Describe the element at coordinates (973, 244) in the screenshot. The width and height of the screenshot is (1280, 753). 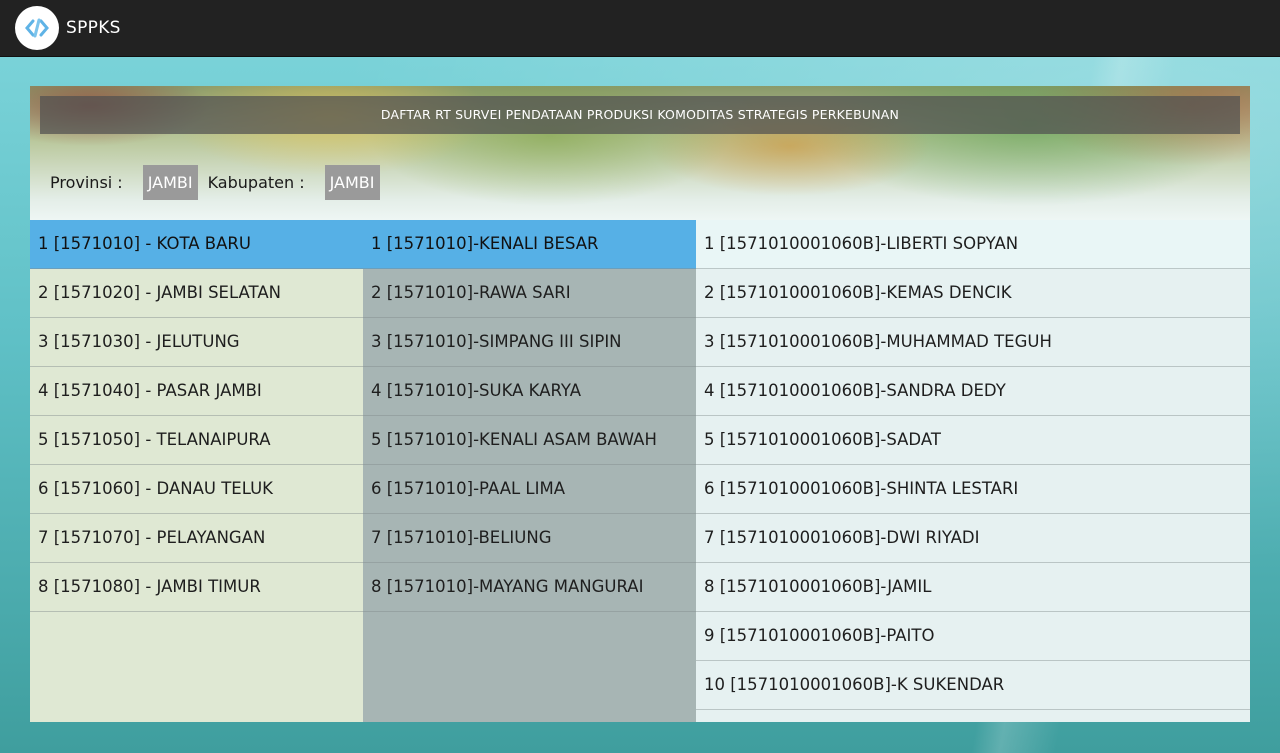
I see `household-item: 1 [1571010001060B]-LIBERTI SOPYAN` at that location.